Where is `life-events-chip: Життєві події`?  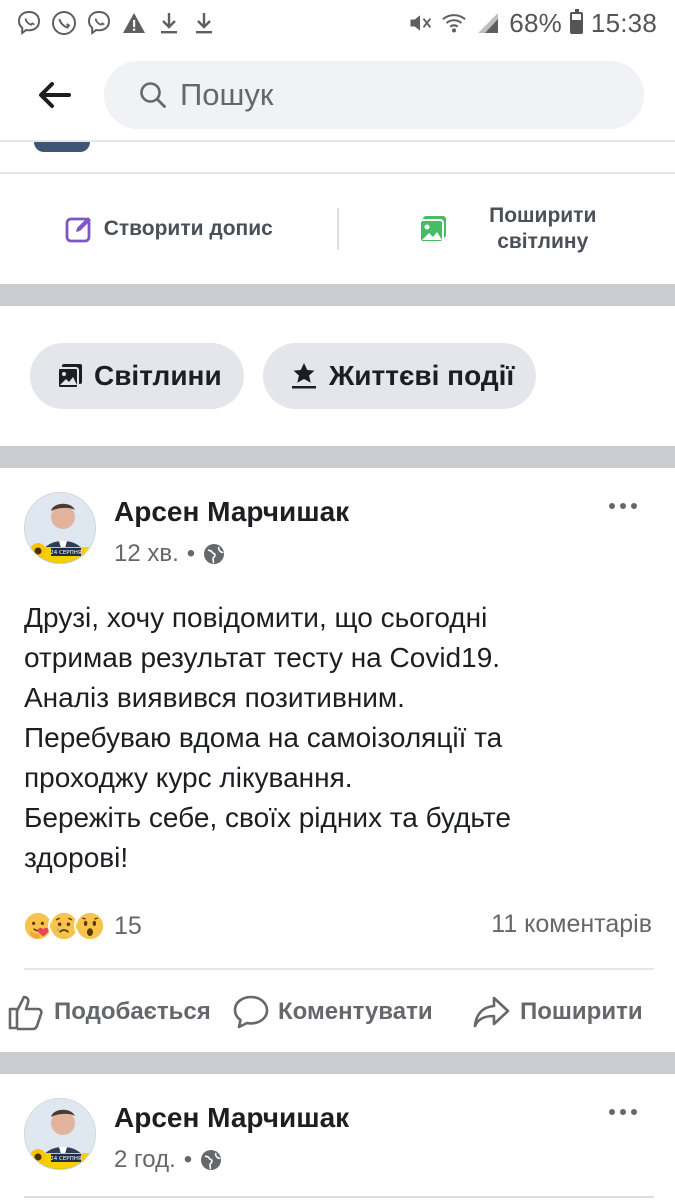 life-events-chip: Життєві події is located at coordinates (400, 376).